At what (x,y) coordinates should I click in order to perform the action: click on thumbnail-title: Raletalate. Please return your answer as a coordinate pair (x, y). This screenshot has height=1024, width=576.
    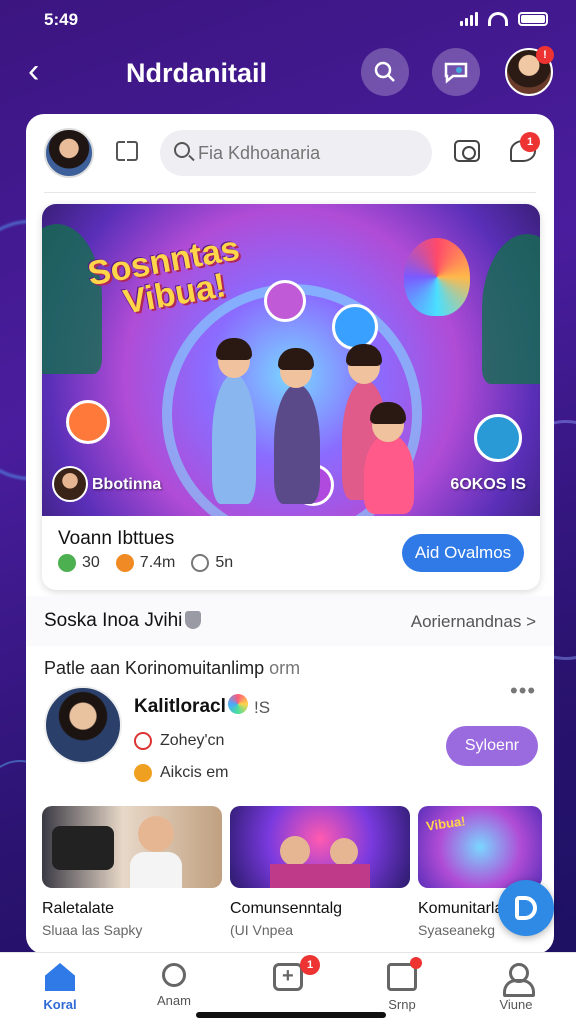
    Looking at the image, I should click on (78, 908).